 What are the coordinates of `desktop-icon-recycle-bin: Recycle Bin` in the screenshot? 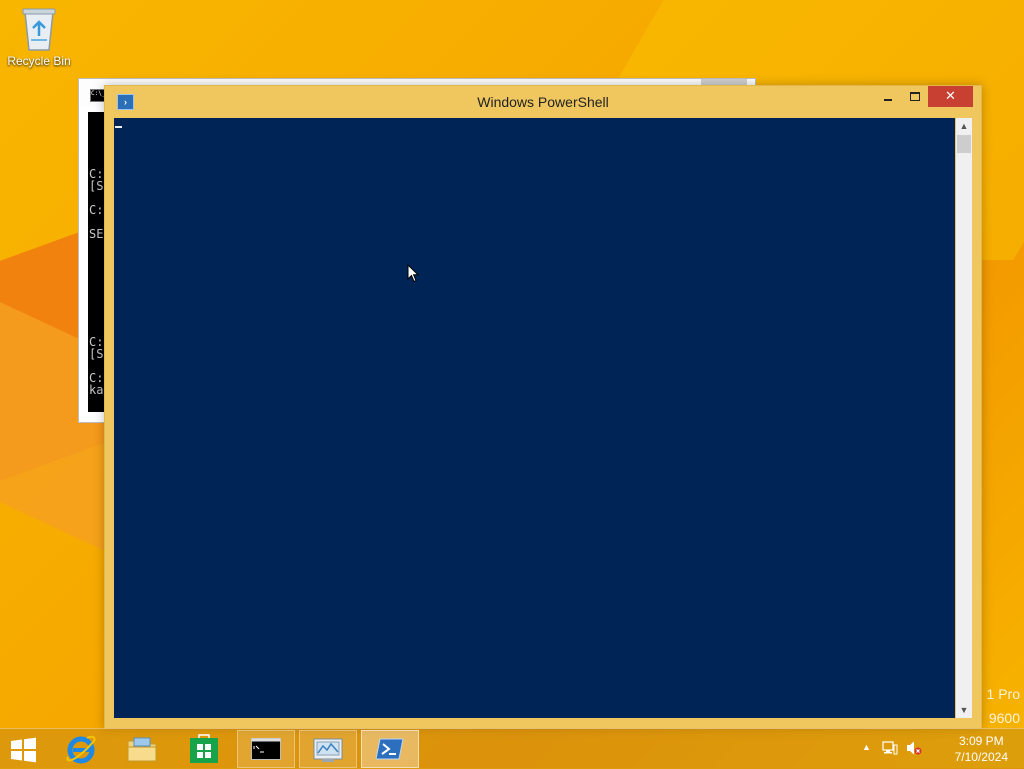 It's located at (39, 37).